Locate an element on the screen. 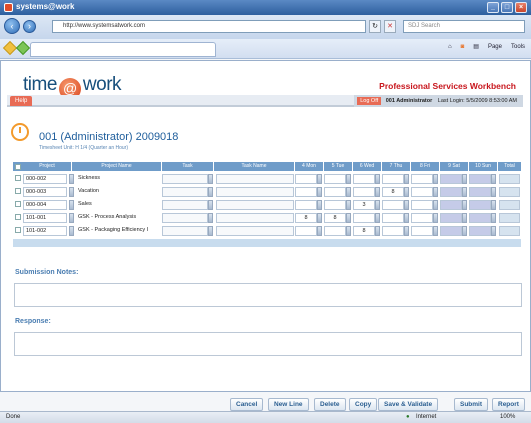 This screenshot has width=531, height=423. stop-icon: ✕ is located at coordinates (390, 26).